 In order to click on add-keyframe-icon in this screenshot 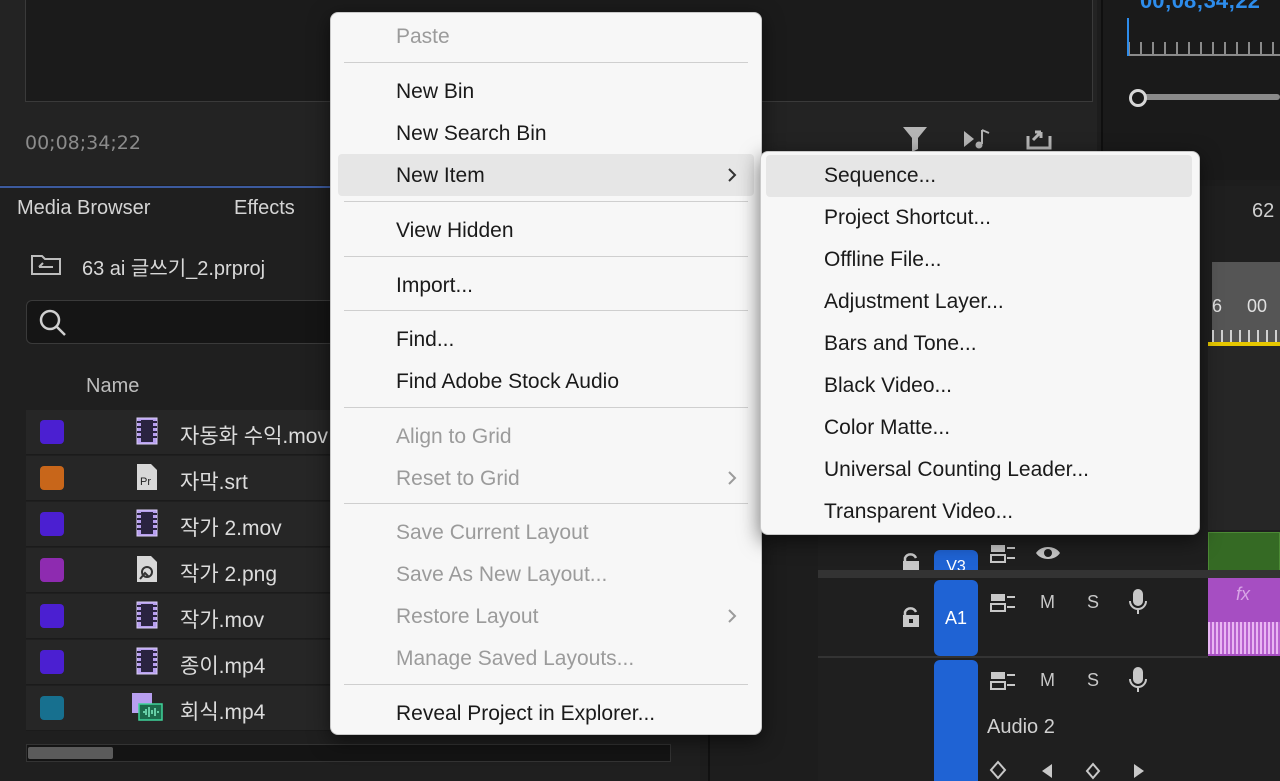, I will do `click(1093, 771)`.